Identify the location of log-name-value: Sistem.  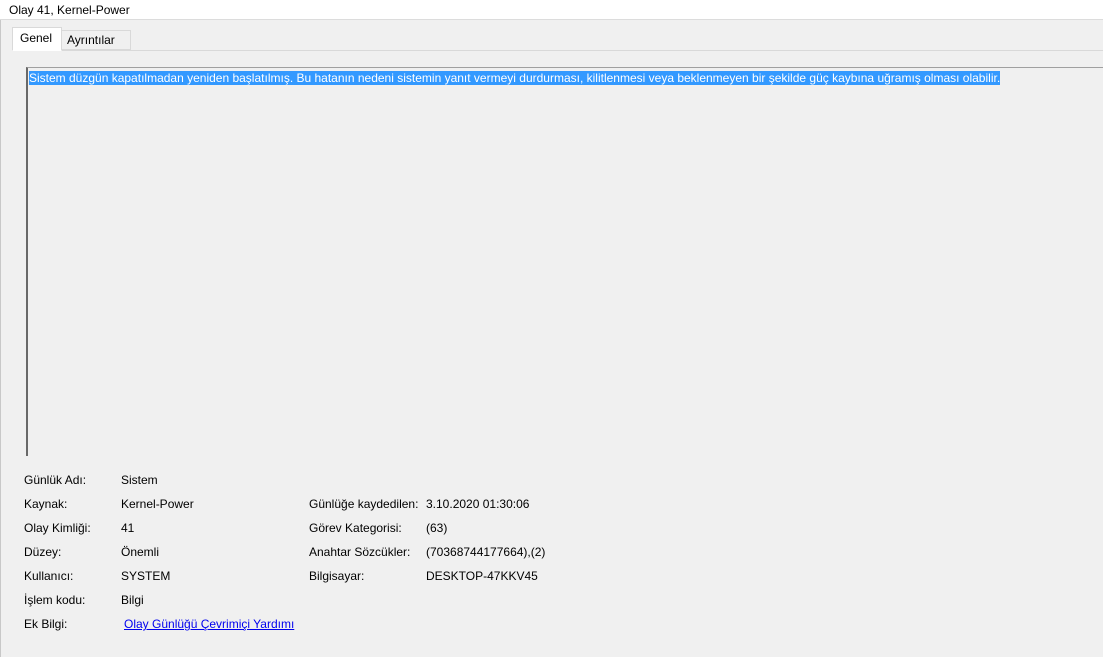
(139, 480).